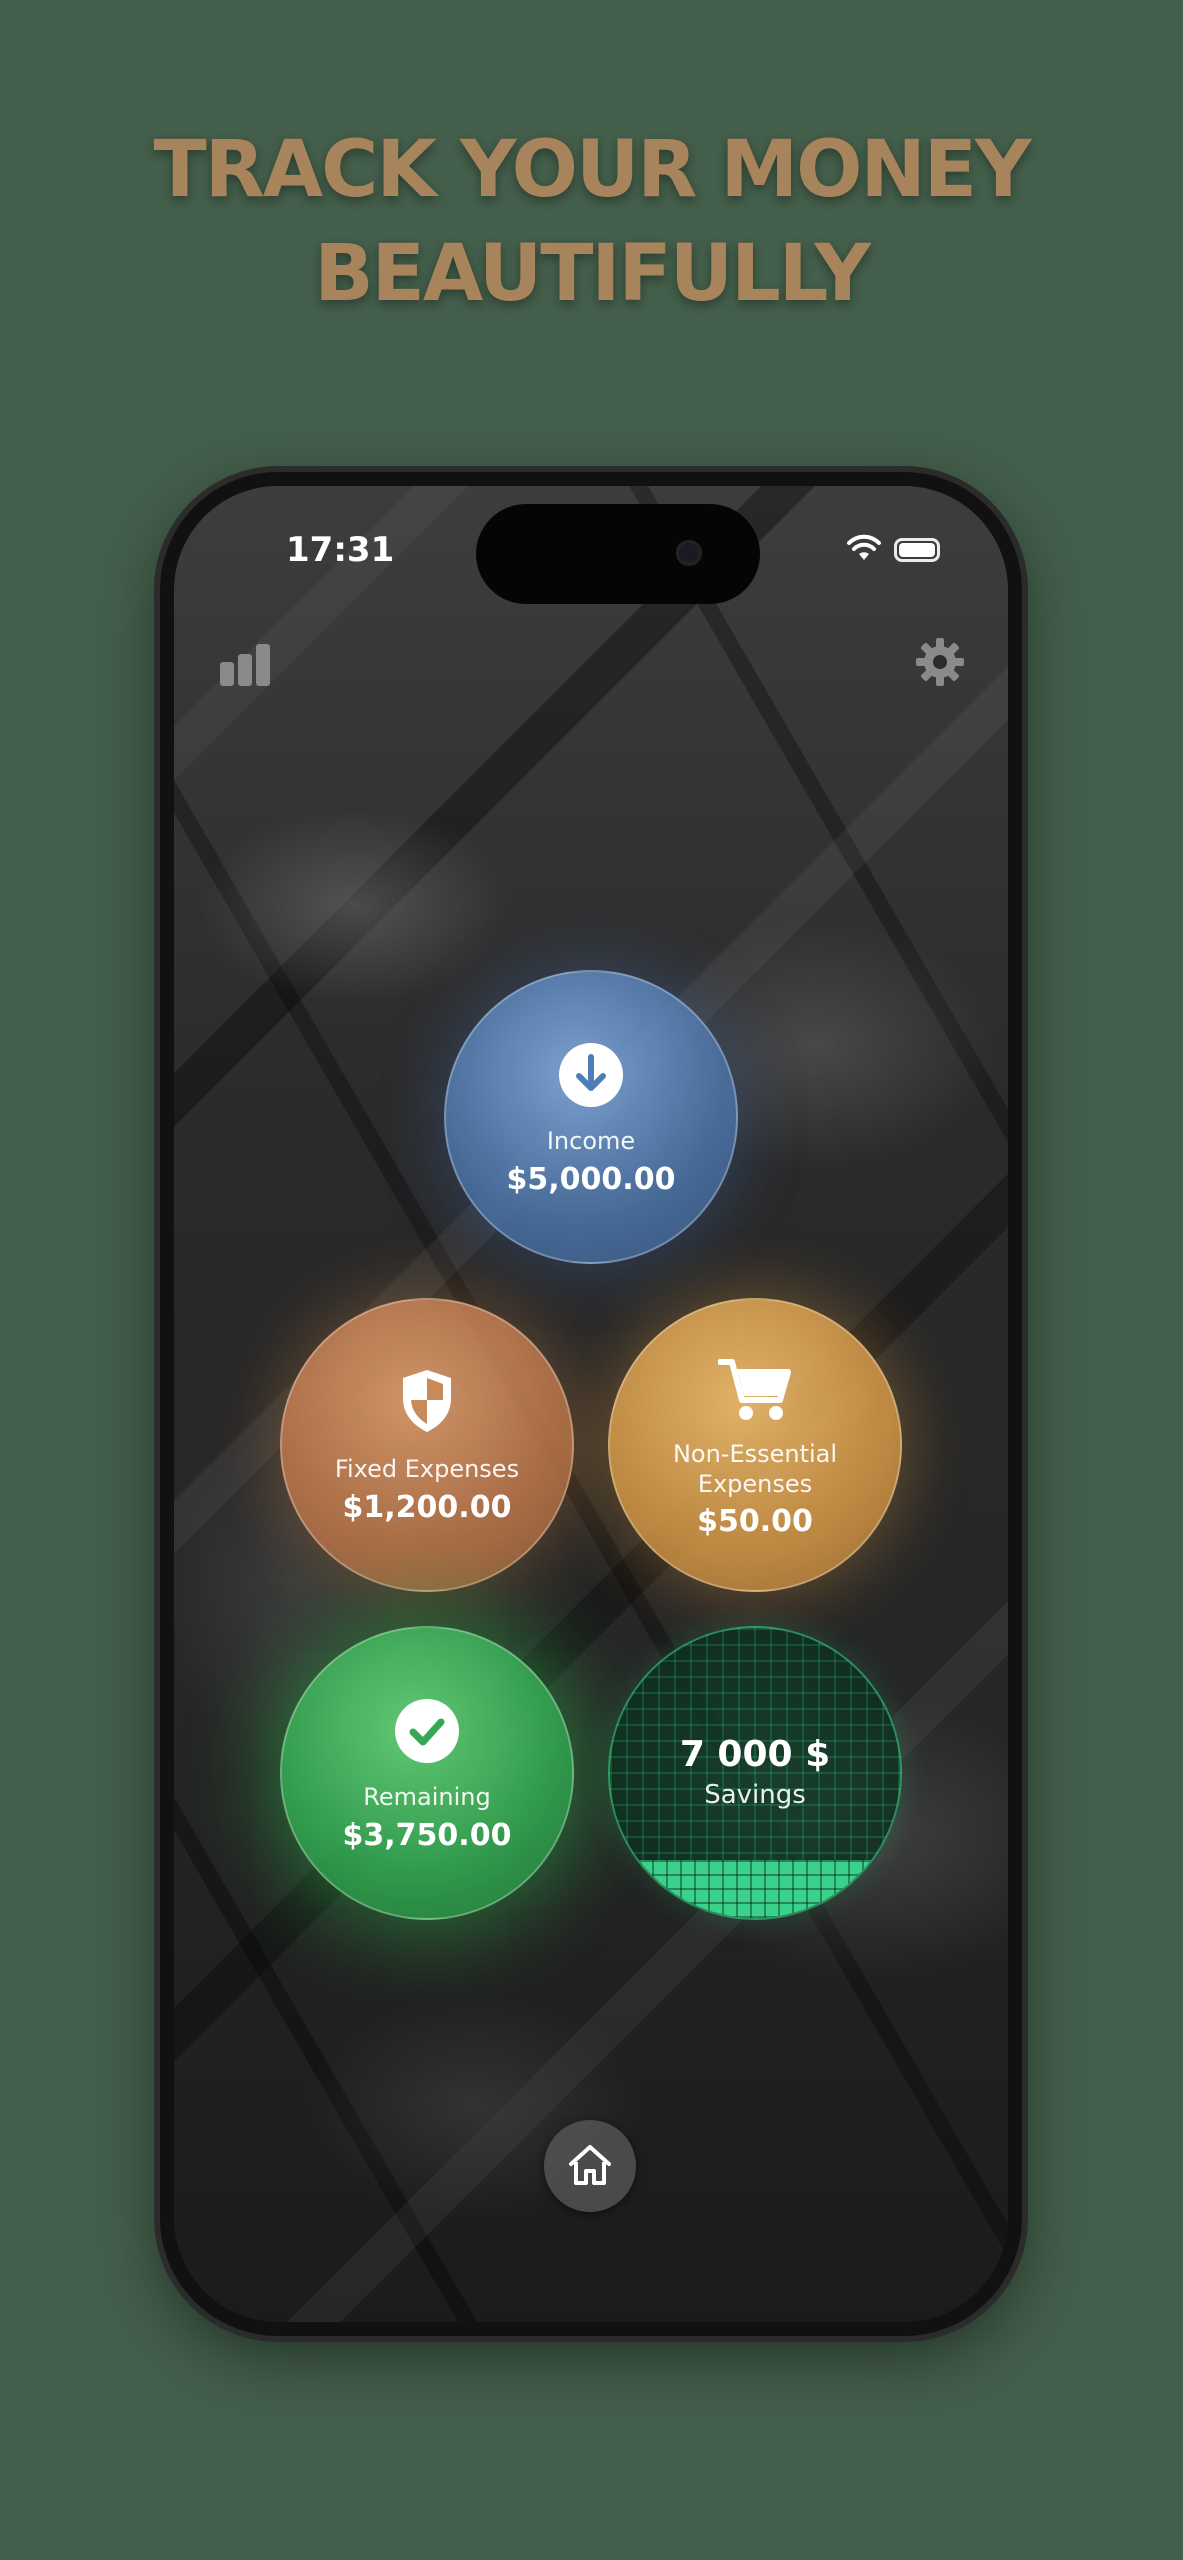 This screenshot has height=2560, width=1183. I want to click on headline-line-1: TRACK YOUR MONEY, so click(592, 170).